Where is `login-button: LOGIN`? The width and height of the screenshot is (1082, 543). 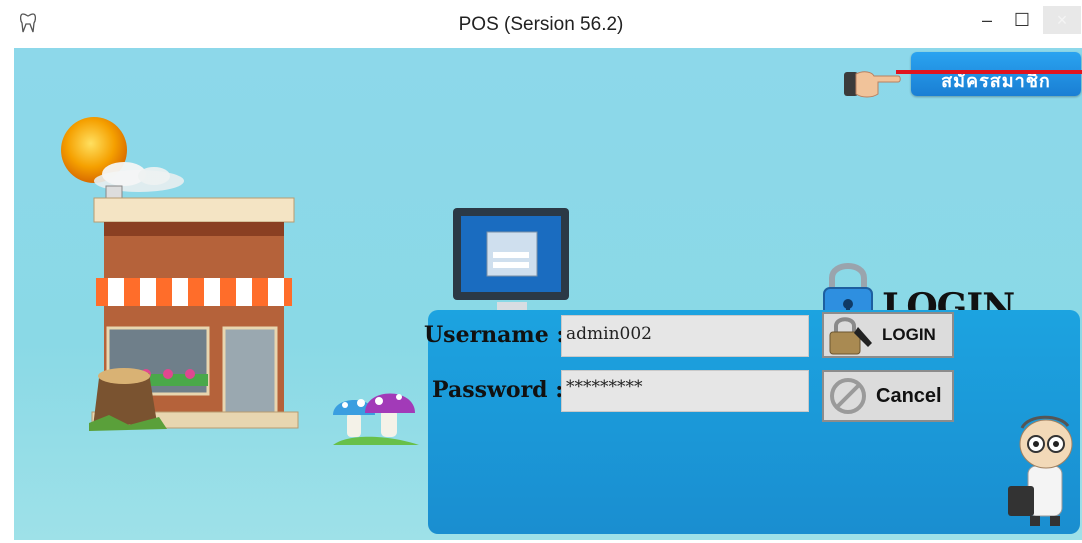
login-button: LOGIN is located at coordinates (888, 335).